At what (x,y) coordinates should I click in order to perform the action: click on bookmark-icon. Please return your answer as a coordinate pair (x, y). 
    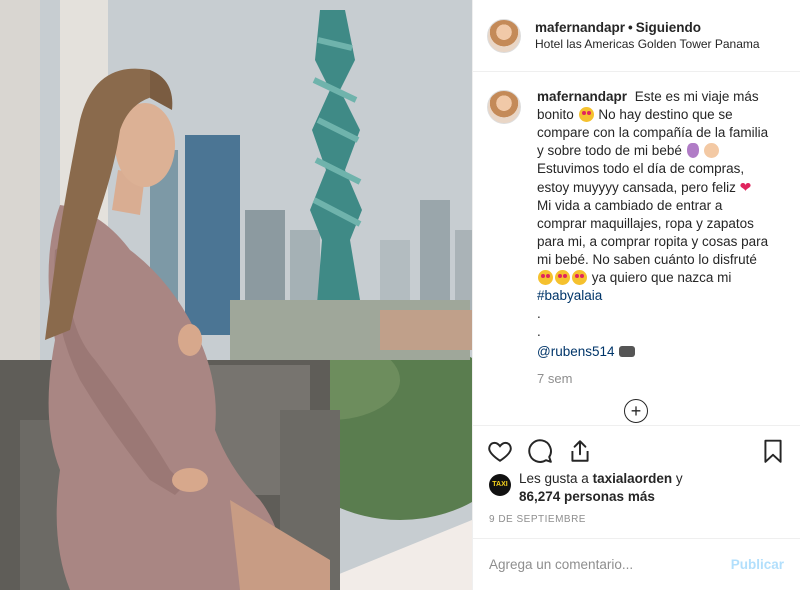
    Looking at the image, I should click on (773, 451).